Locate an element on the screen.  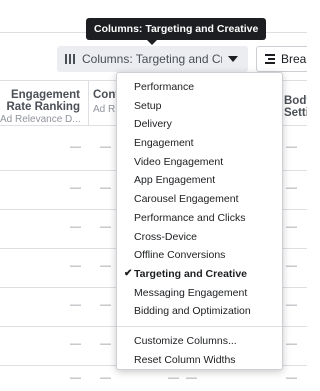
menu-item-messaging-engagement: Messaging Engagement is located at coordinates (199, 293).